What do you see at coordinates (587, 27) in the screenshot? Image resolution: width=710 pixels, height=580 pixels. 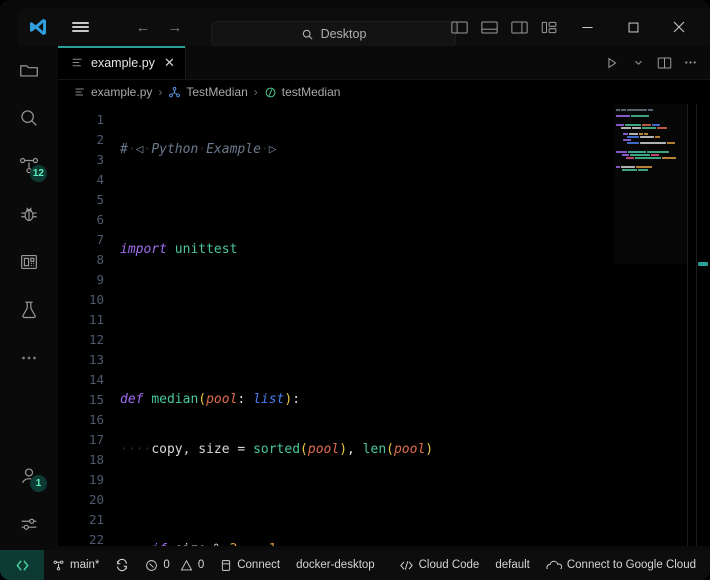 I see `minimize-button` at bounding box center [587, 27].